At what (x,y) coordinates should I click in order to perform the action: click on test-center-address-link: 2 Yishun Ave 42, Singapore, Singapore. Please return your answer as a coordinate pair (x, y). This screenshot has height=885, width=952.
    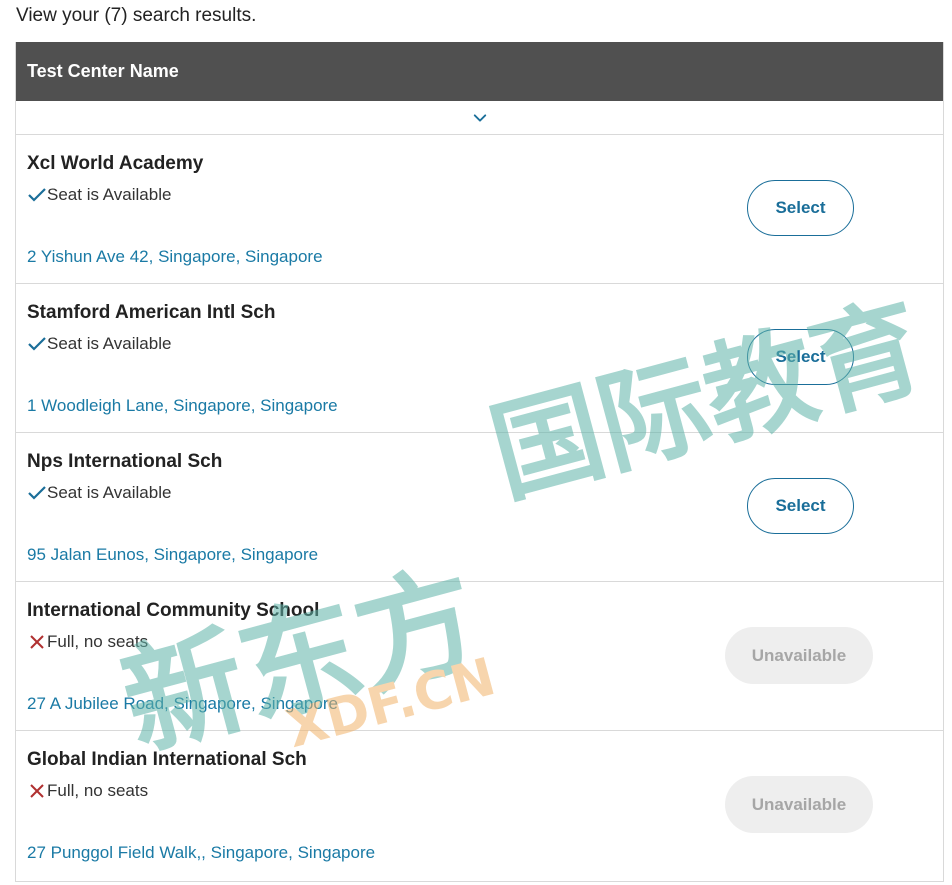
    Looking at the image, I should click on (175, 257).